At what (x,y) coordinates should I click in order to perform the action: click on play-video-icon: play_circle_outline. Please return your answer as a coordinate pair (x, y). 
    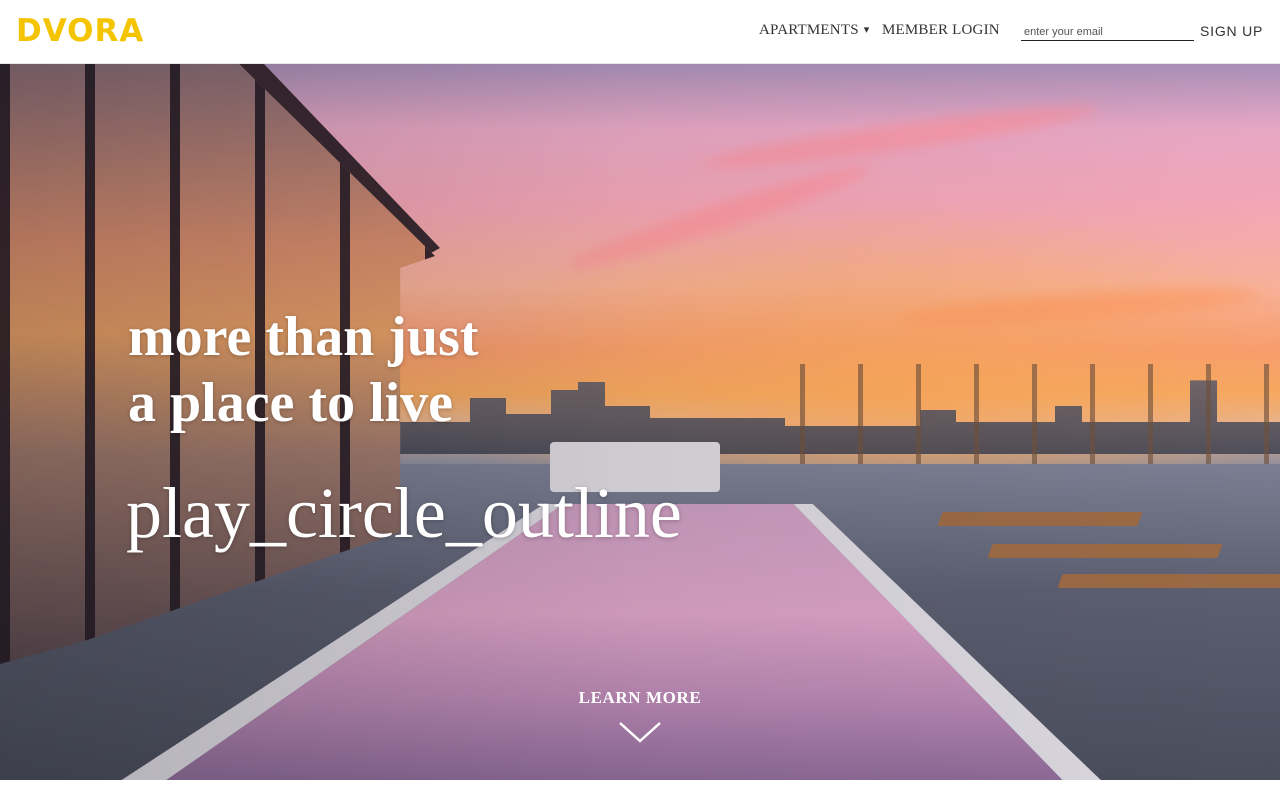
    Looking at the image, I should click on (404, 513).